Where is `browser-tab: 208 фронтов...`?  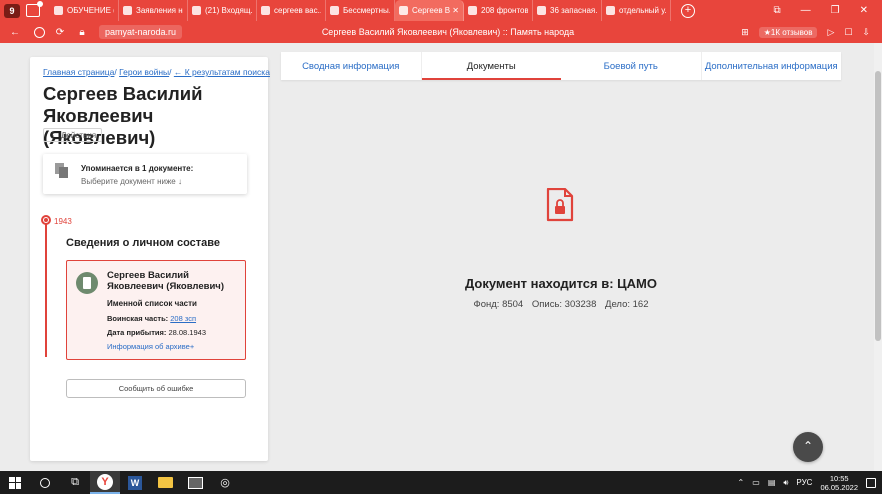
browser-tab: 208 фронтов... is located at coordinates (498, 10).